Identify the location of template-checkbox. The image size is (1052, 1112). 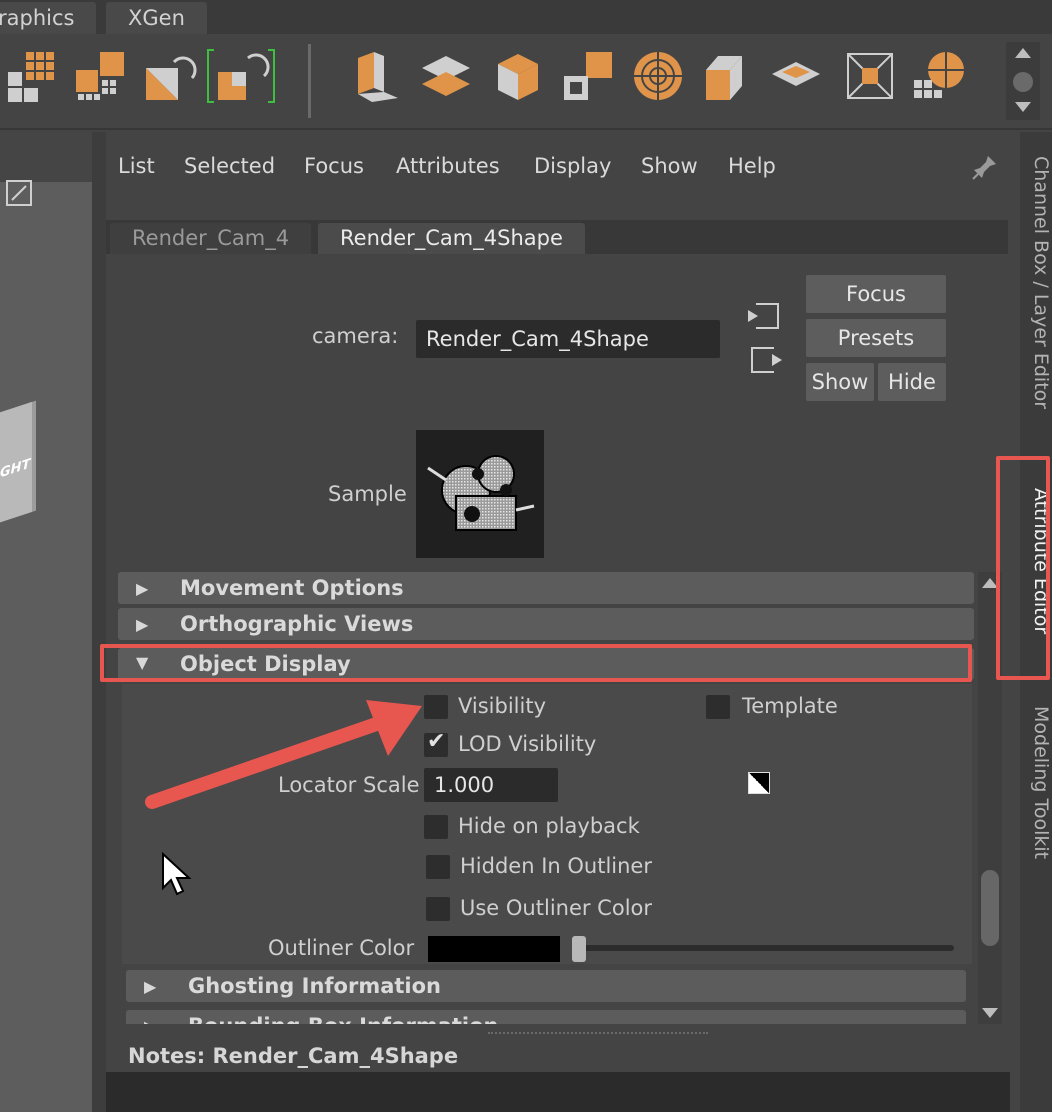
(718, 707).